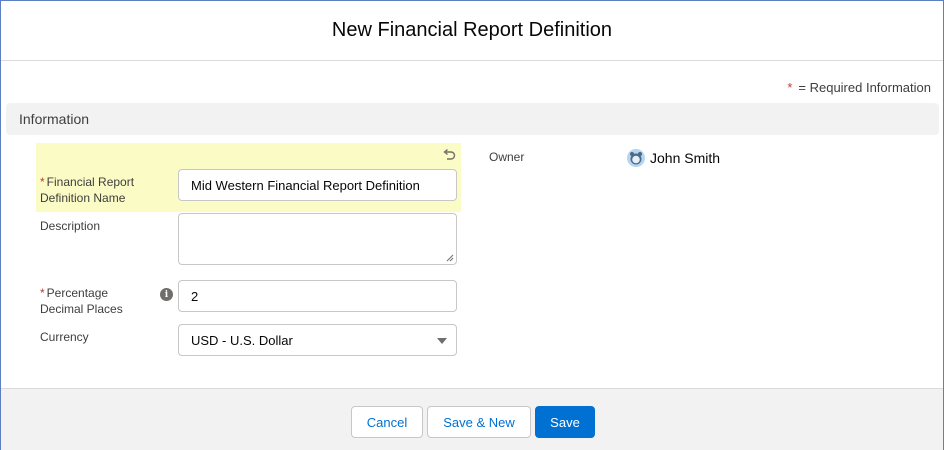 The width and height of the screenshot is (944, 450). Describe the element at coordinates (195, 296) in the screenshot. I see `decimal-places-value: 2` at that location.